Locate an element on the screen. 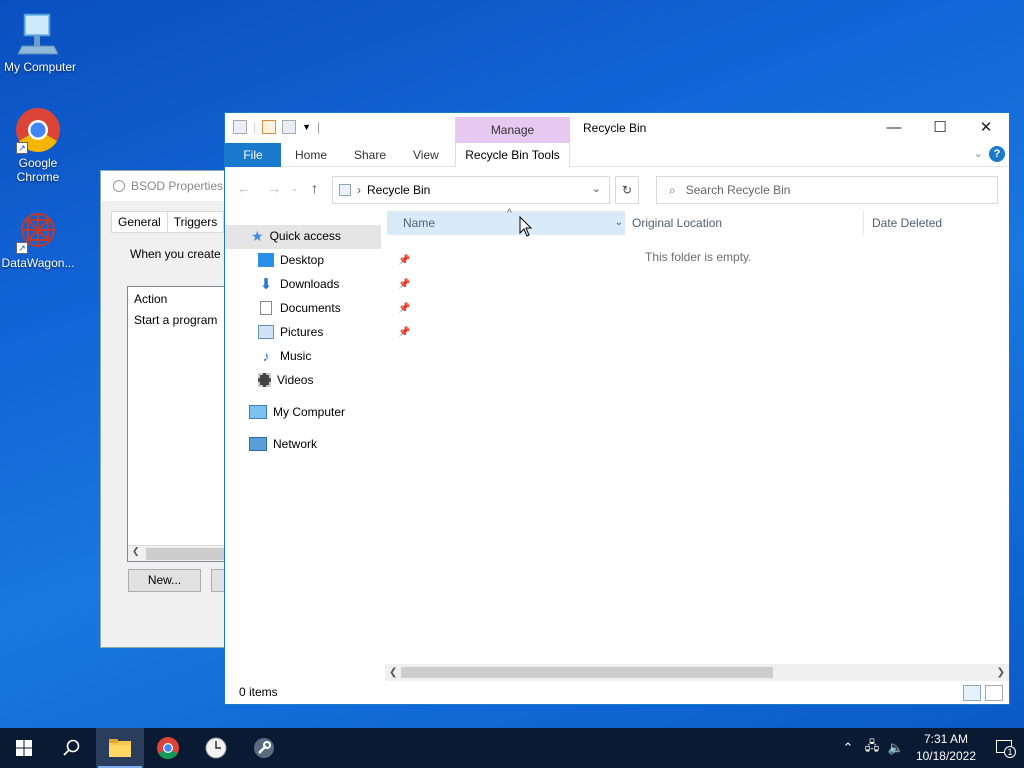 Image resolution: width=1024 pixels, height=768 pixels. nav-my-computer: My Computer is located at coordinates (297, 412).